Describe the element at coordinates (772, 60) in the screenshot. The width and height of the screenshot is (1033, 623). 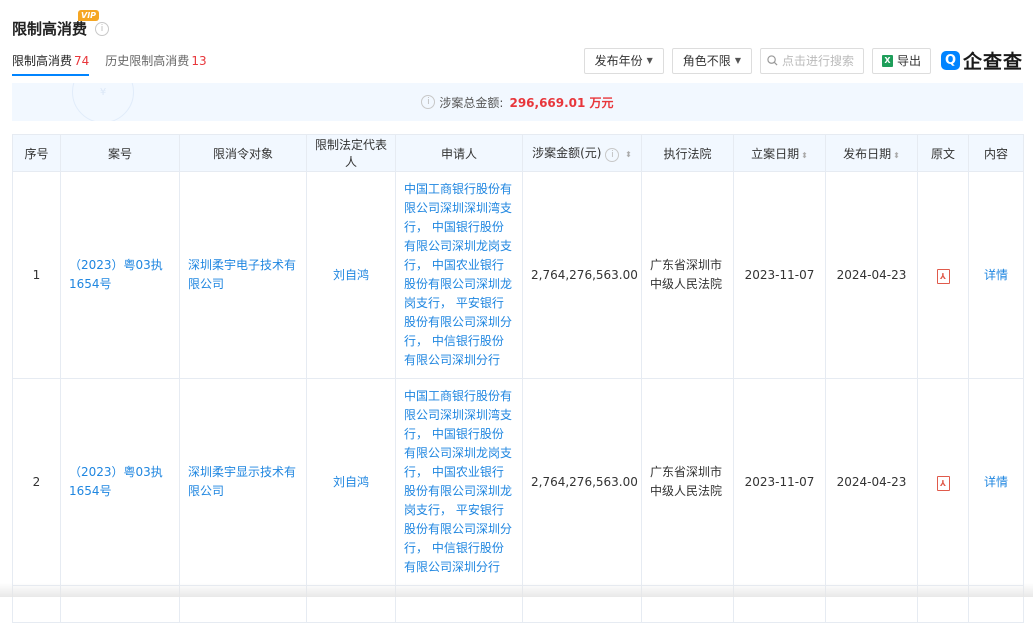
I see `search-icon` at that location.